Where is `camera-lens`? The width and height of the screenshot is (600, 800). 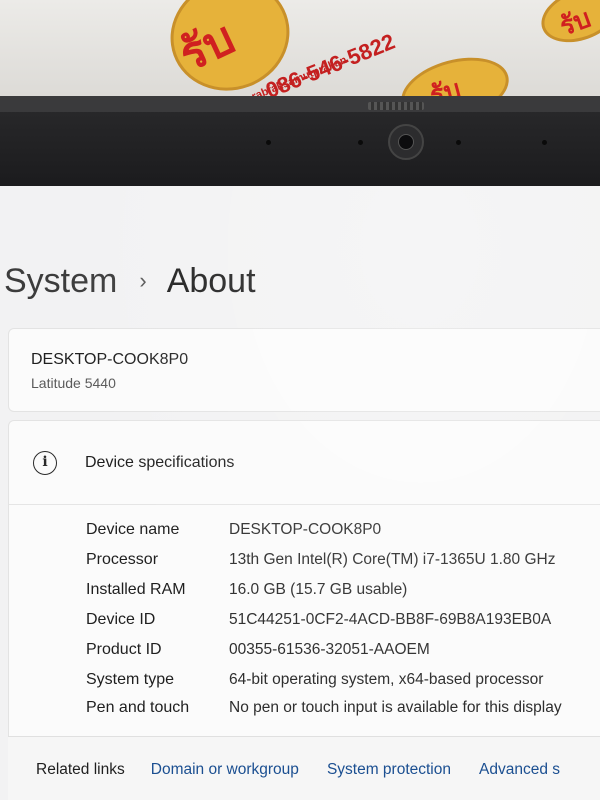
camera-lens is located at coordinates (406, 142).